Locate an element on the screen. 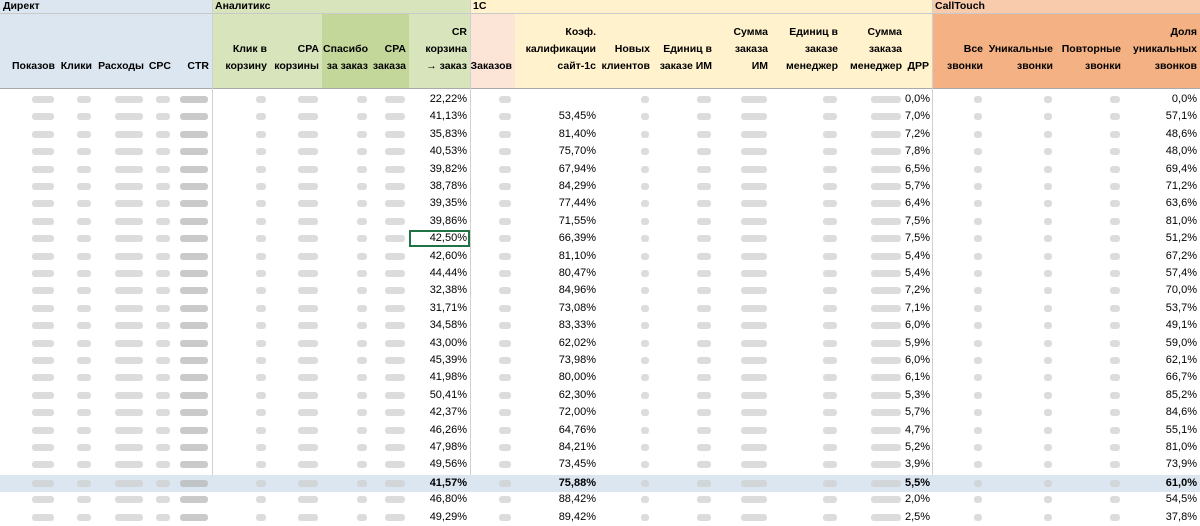 Image resolution: width=1200 pixels, height=526 pixels. drr-cell: 7,8% is located at coordinates (918, 151).